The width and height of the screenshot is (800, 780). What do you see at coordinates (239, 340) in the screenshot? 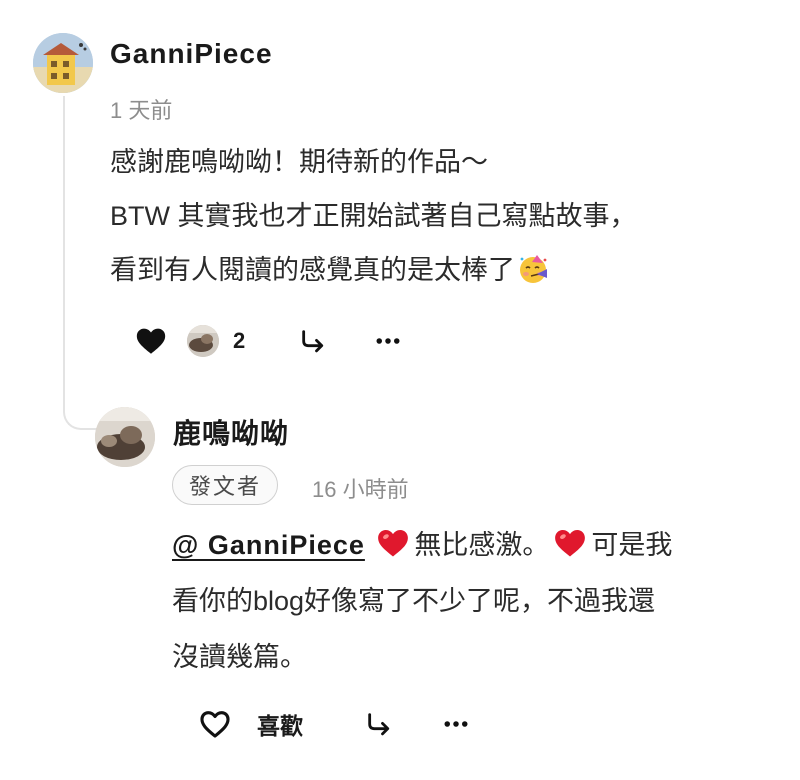
I see `like-count: 2` at bounding box center [239, 340].